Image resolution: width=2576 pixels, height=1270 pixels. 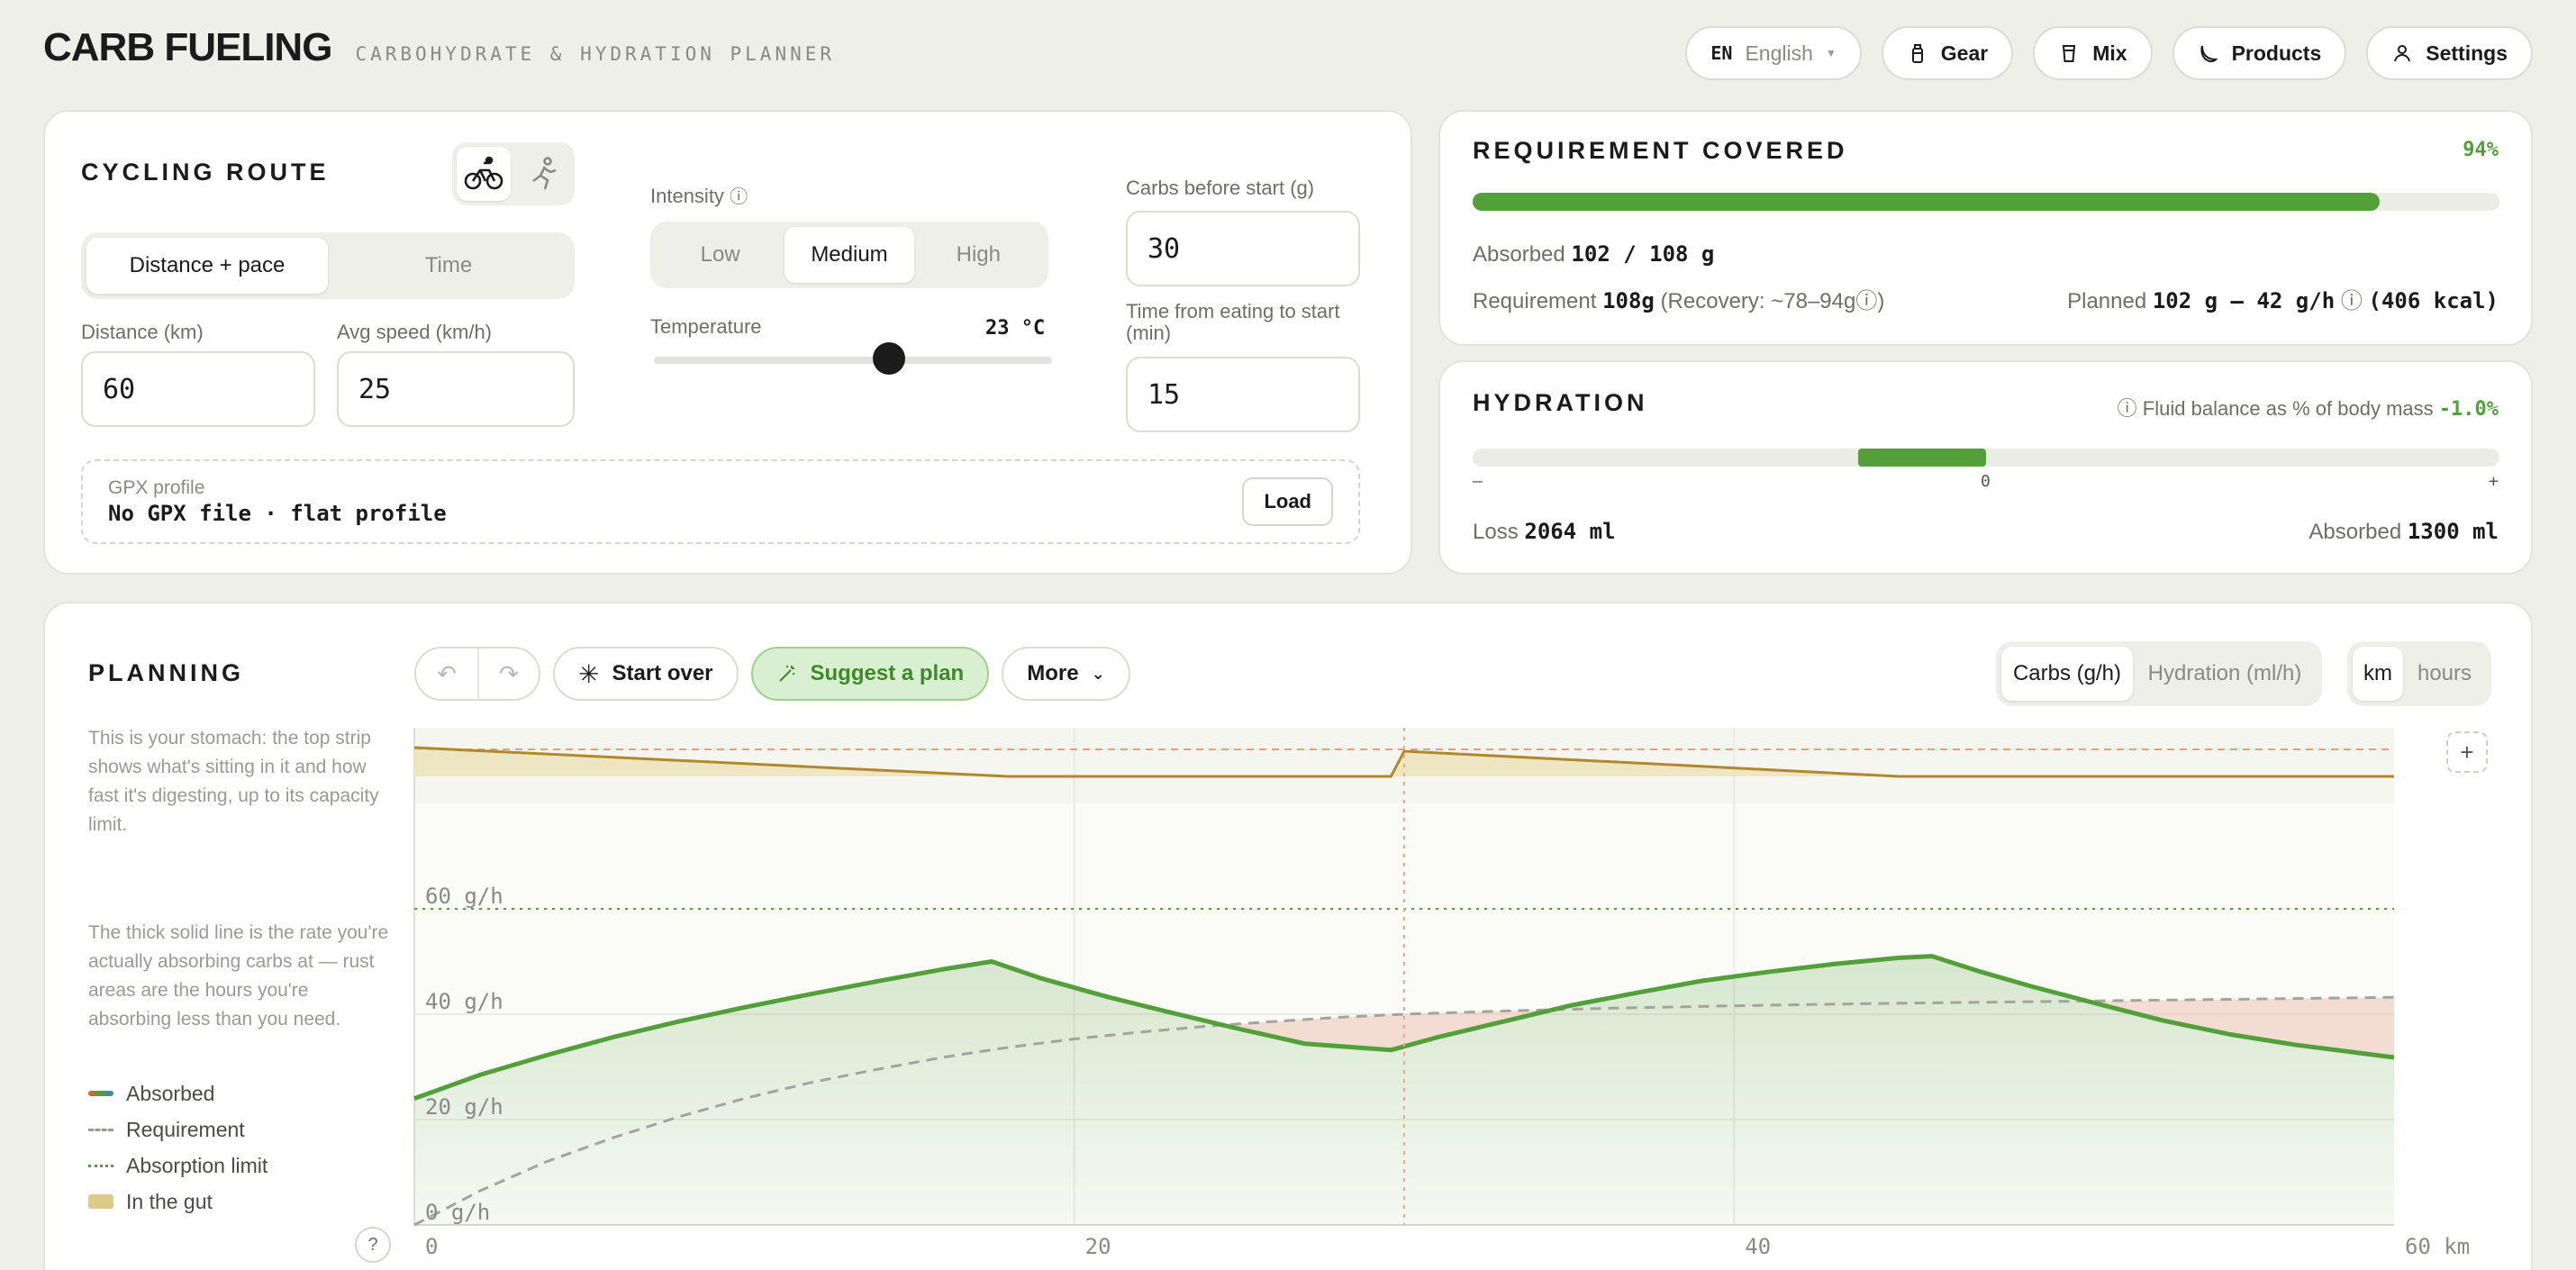 I want to click on bottle-icon, so click(x=1917, y=53).